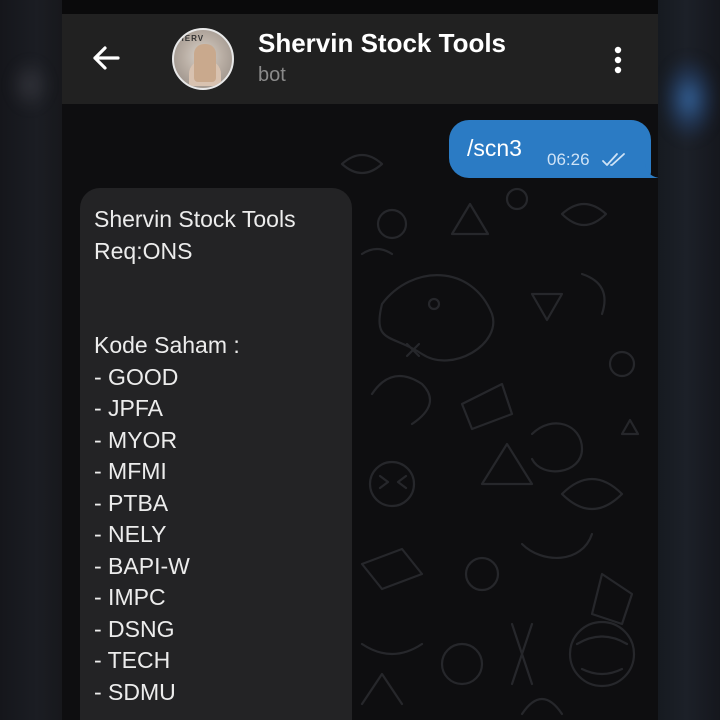 The image size is (720, 720). Describe the element at coordinates (136, 439) in the screenshot. I see `message-line: - MYOR` at that location.